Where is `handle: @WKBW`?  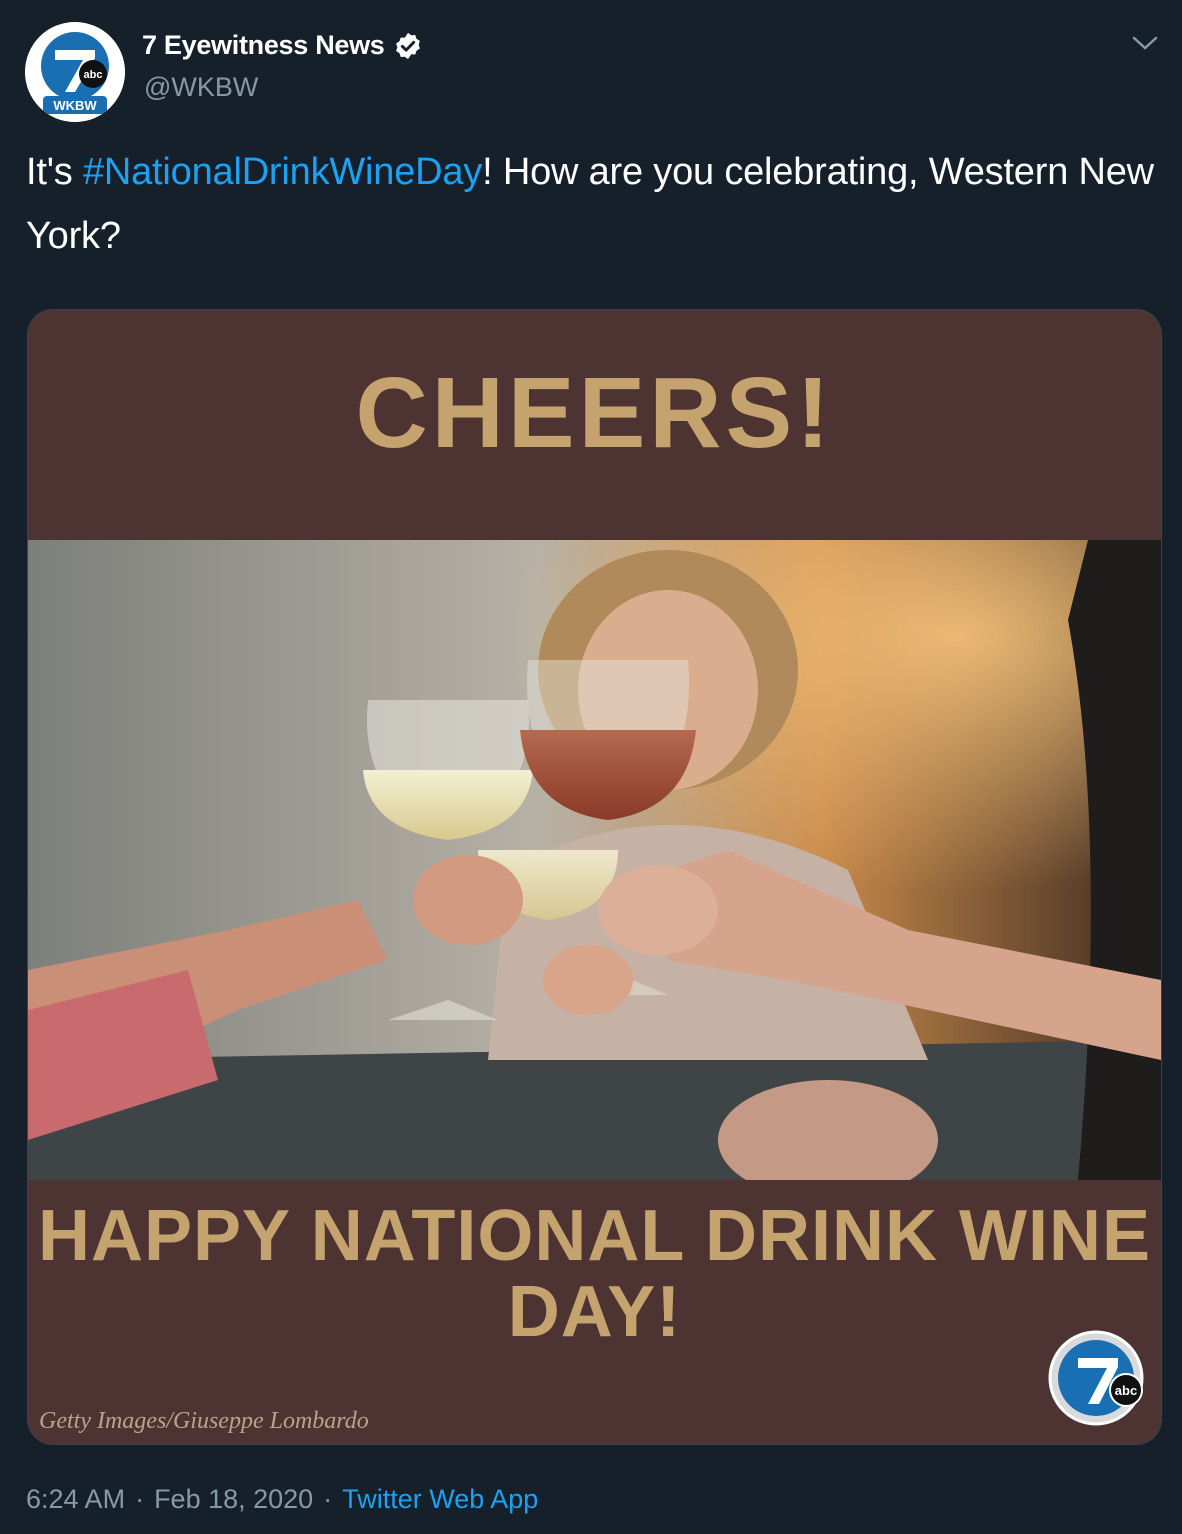
handle: @WKBW is located at coordinates (201, 87).